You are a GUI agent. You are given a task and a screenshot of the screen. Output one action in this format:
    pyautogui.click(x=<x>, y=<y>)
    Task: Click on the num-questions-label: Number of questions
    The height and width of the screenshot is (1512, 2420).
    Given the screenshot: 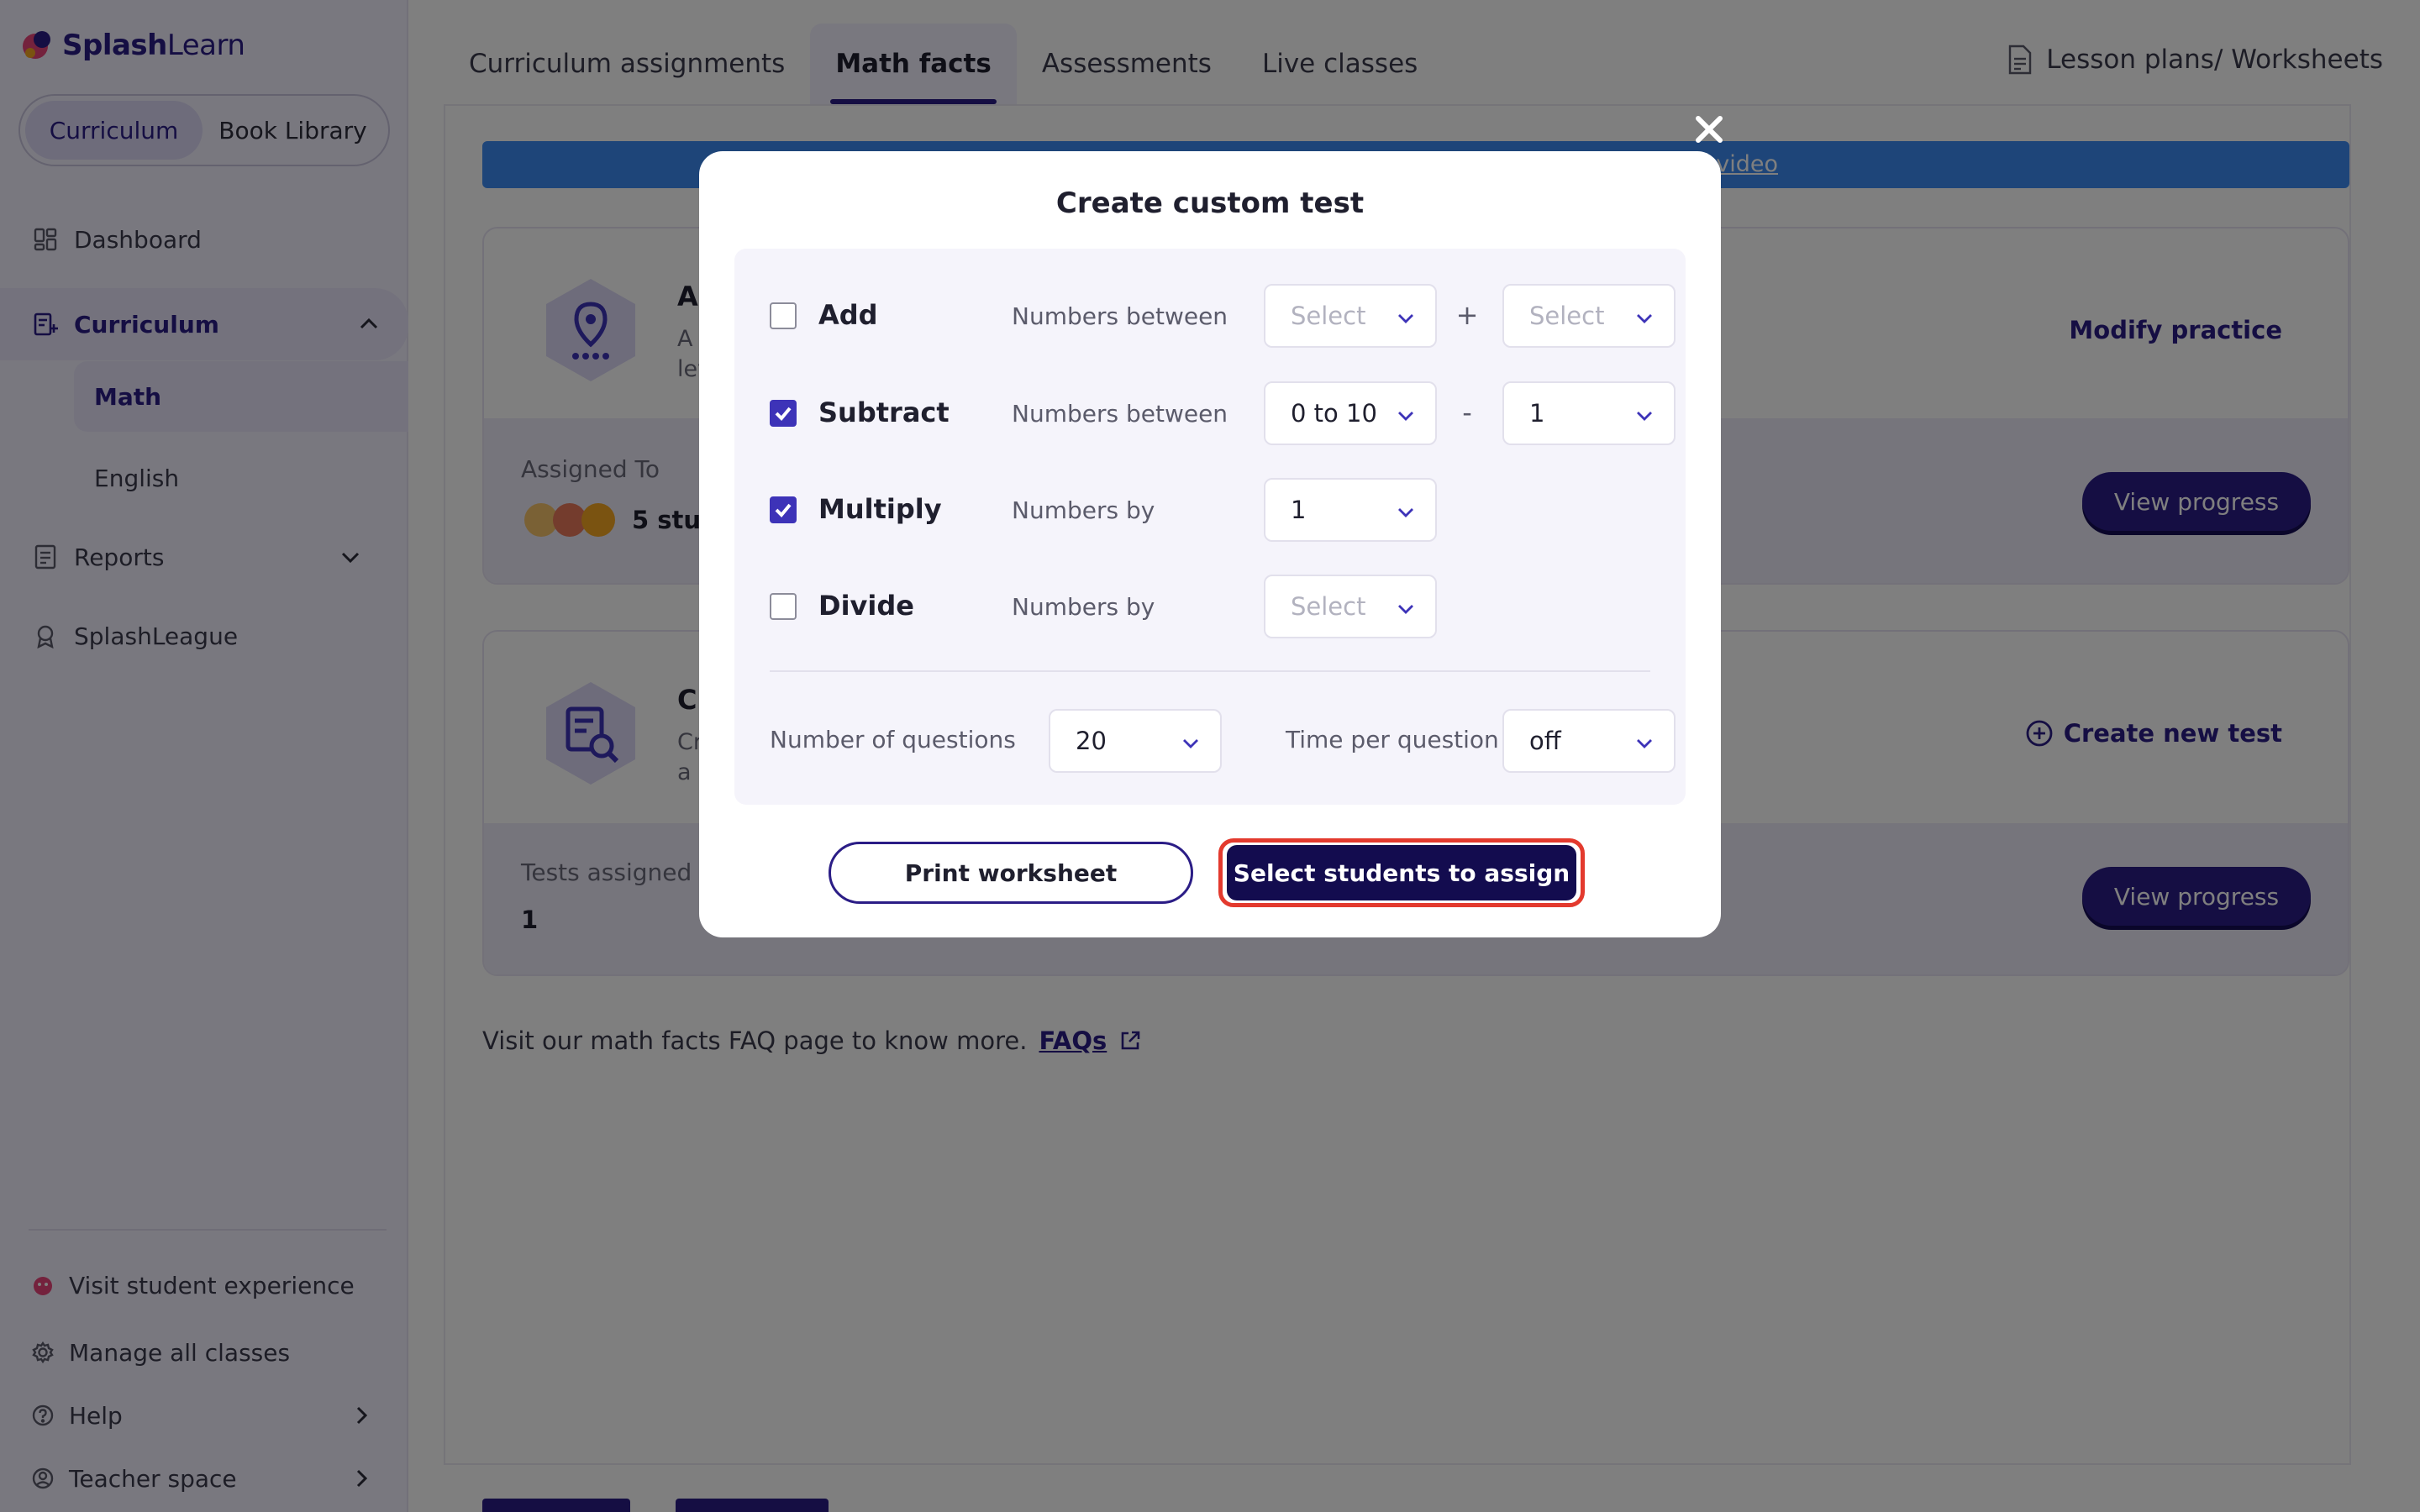 What is the action you would take?
    pyautogui.click(x=893, y=739)
    